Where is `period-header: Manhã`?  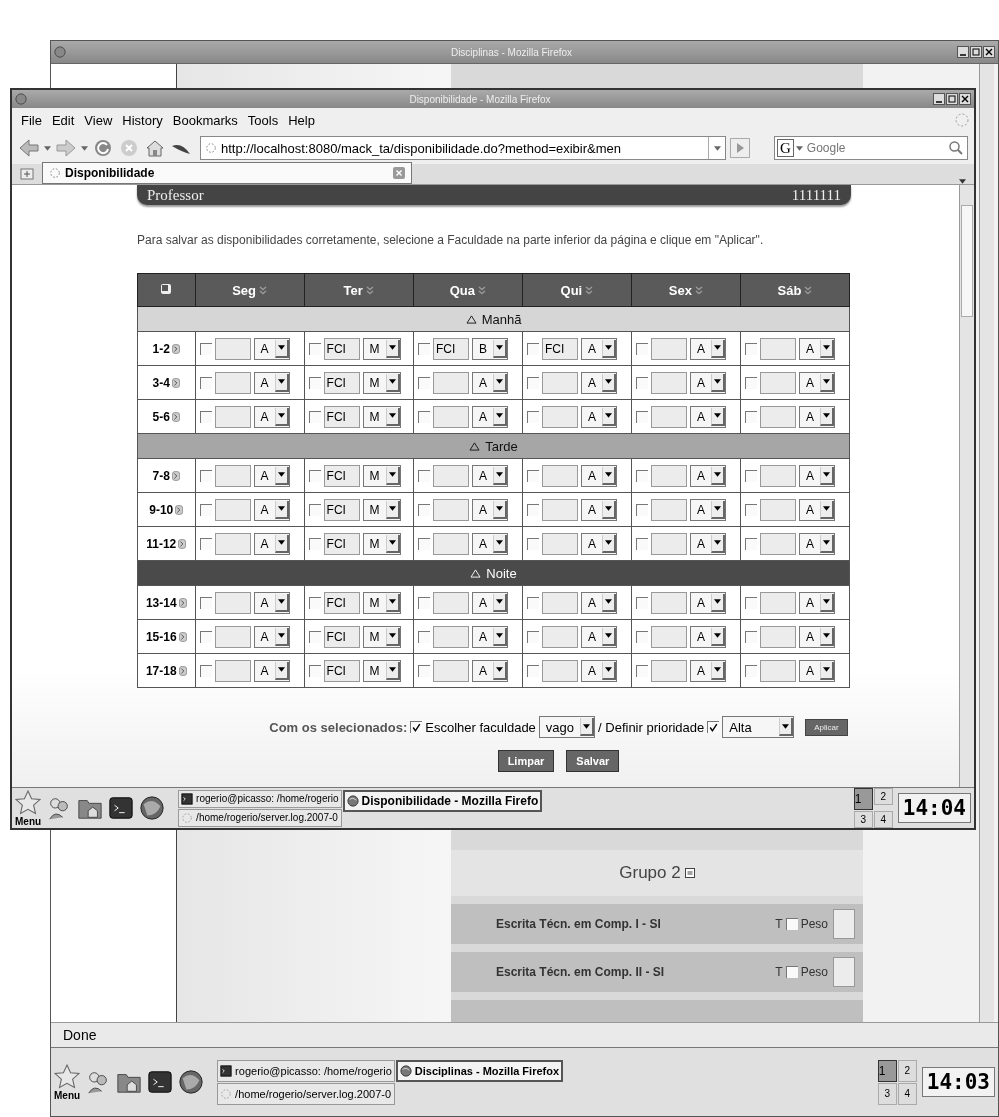 period-header: Manhã is located at coordinates (493, 319).